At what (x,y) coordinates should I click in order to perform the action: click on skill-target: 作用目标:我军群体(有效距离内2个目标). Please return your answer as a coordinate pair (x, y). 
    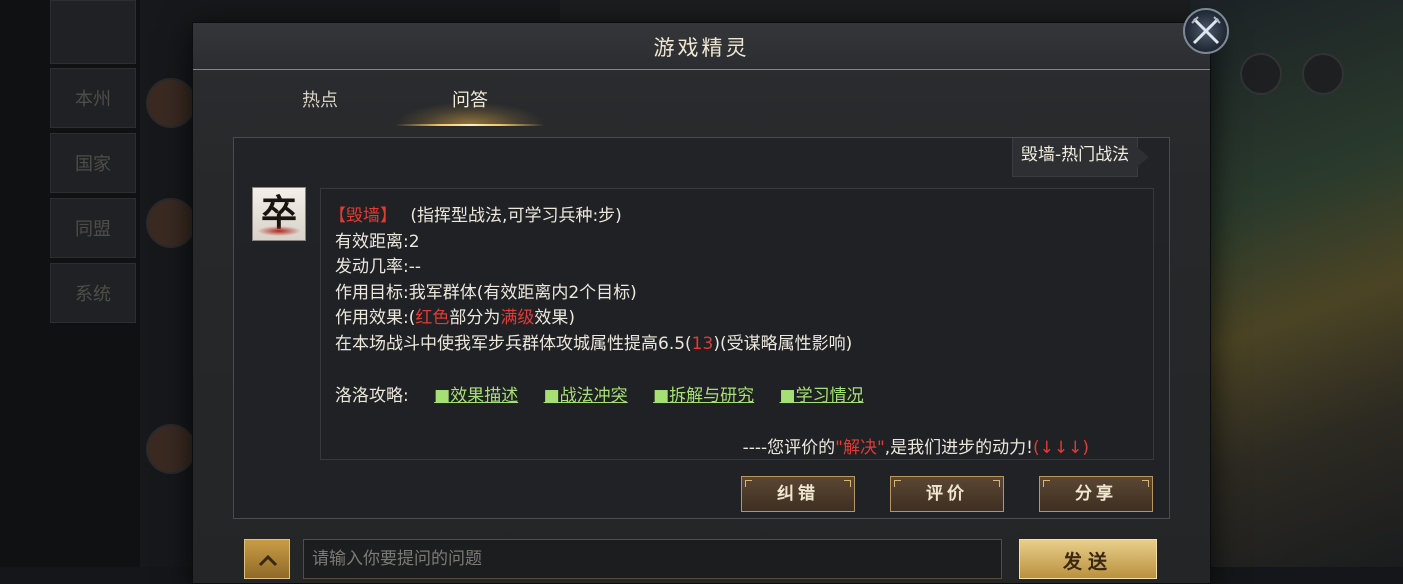
    Looking at the image, I should click on (486, 293).